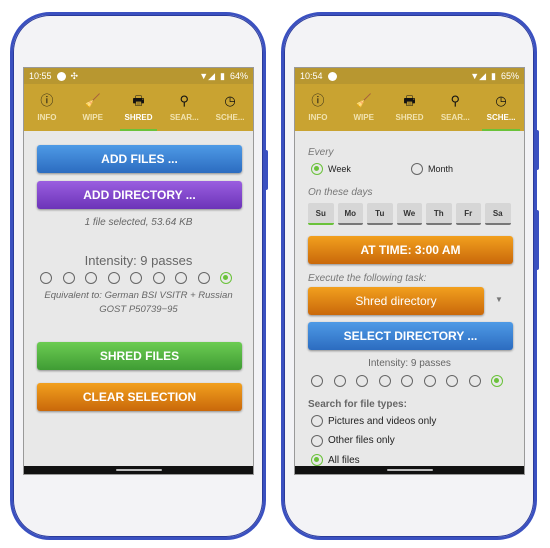 The height and width of the screenshot is (548, 550). I want to click on day-button-sa: Sa, so click(498, 214).